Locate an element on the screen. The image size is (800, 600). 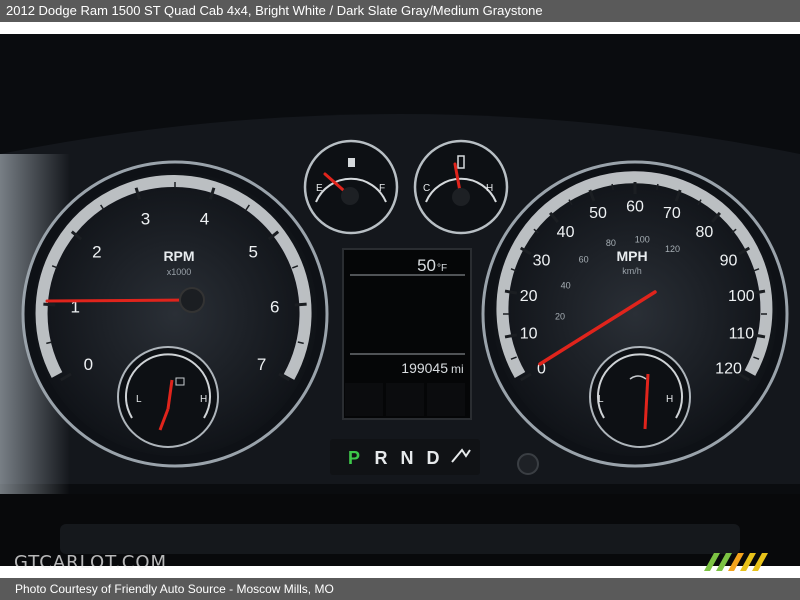
gear-indicator: P R N D is located at coordinates (405, 457).